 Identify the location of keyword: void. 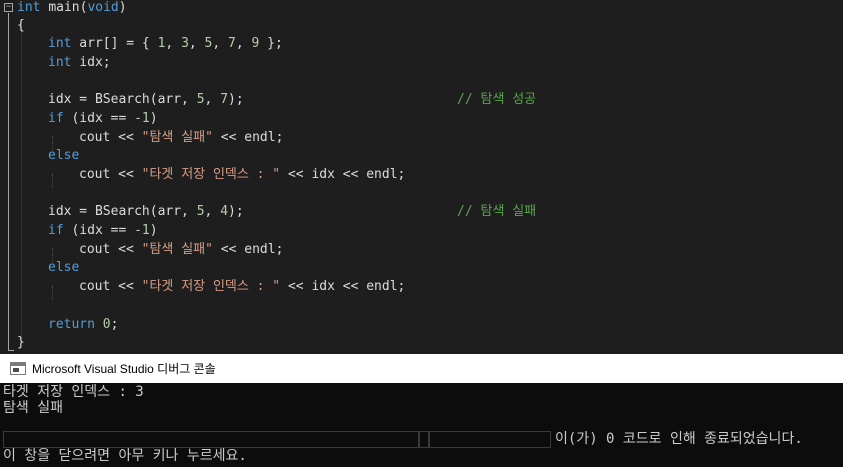
(103, 7).